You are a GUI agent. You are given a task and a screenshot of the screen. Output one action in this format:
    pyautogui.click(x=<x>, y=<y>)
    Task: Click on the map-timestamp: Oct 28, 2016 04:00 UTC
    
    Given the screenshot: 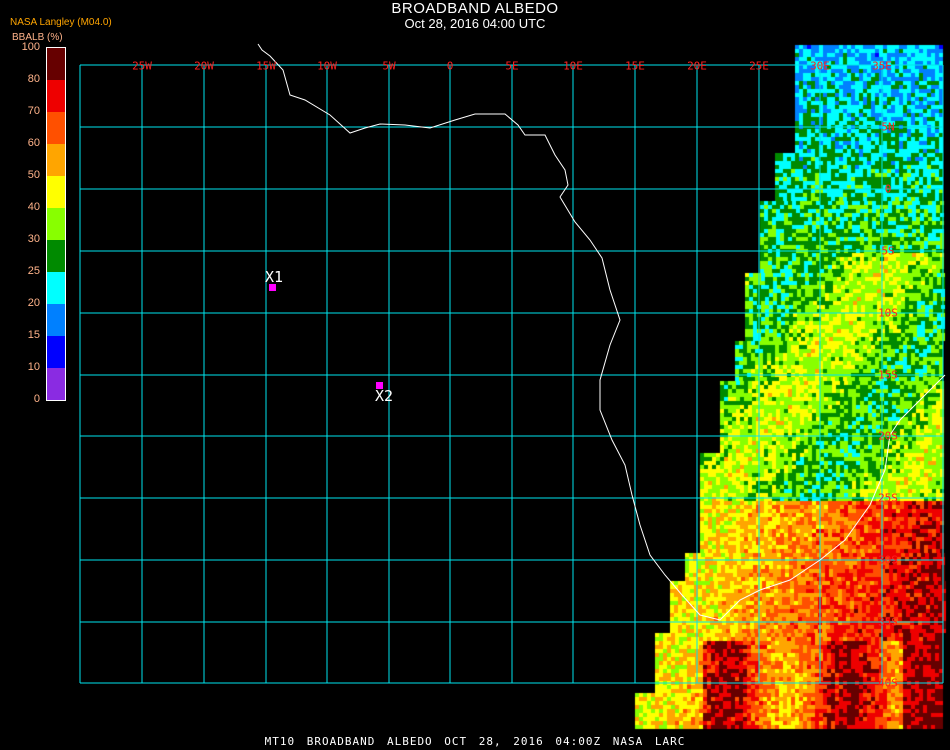 What is the action you would take?
    pyautogui.click(x=475, y=23)
    